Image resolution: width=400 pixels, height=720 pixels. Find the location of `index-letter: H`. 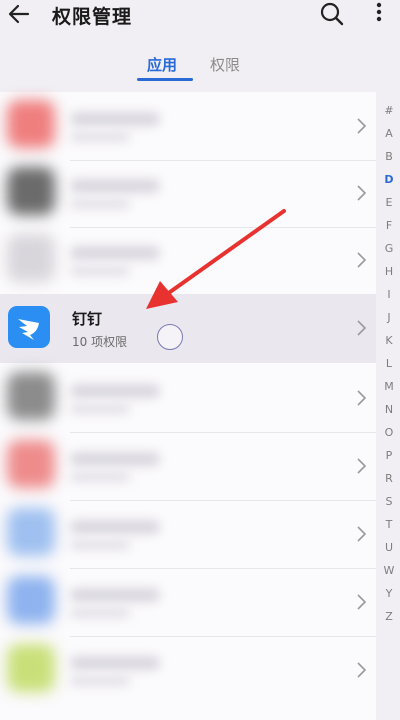

index-letter: H is located at coordinates (389, 271).